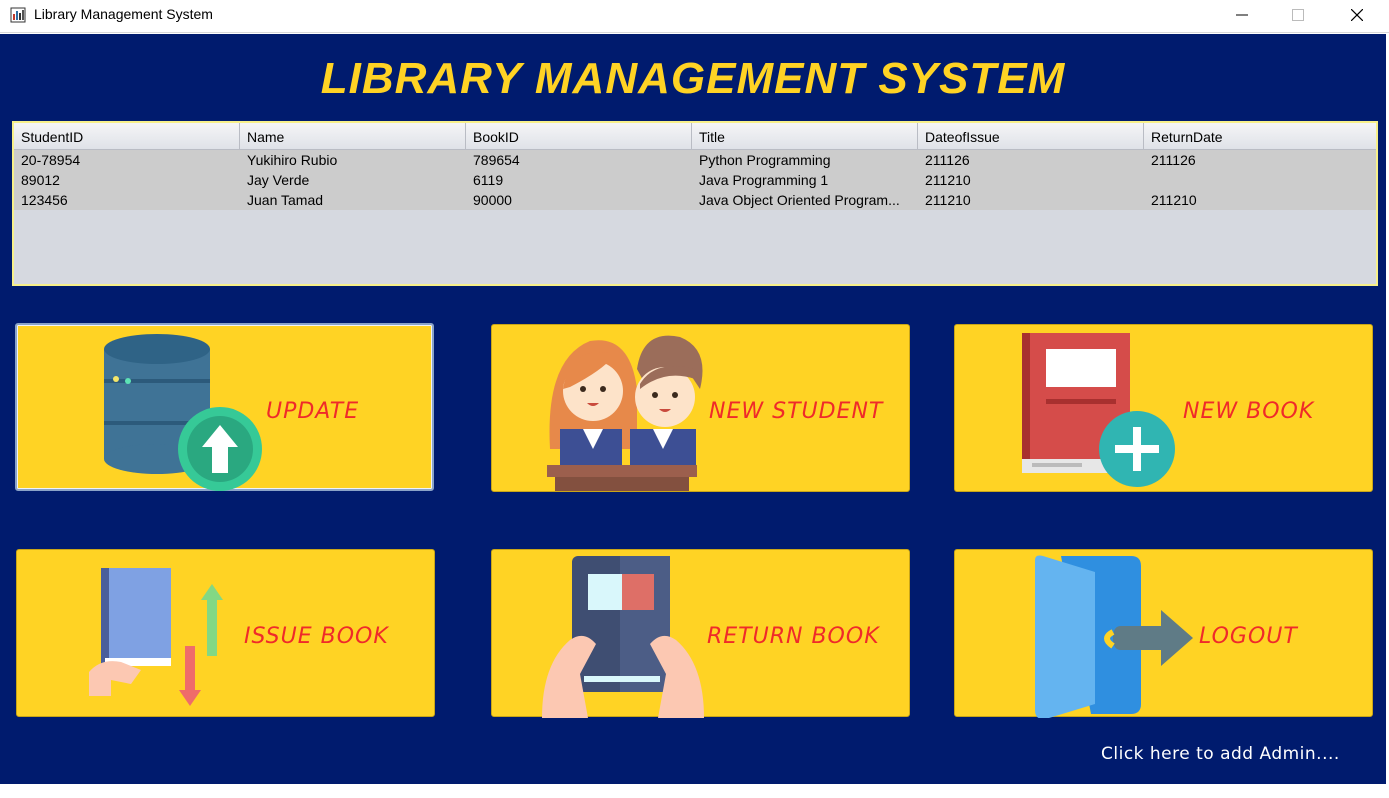 The image size is (1389, 798). What do you see at coordinates (805, 160) in the screenshot?
I see `table-cell: Python Programming` at bounding box center [805, 160].